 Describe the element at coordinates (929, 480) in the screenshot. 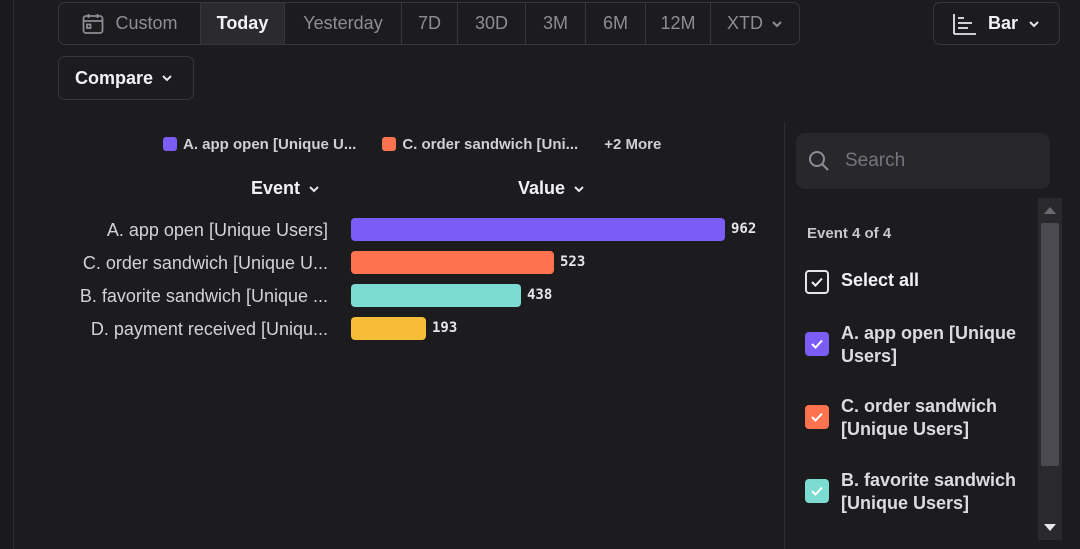

I see `event-checkbox-label-line: B. favorite sandwich` at that location.